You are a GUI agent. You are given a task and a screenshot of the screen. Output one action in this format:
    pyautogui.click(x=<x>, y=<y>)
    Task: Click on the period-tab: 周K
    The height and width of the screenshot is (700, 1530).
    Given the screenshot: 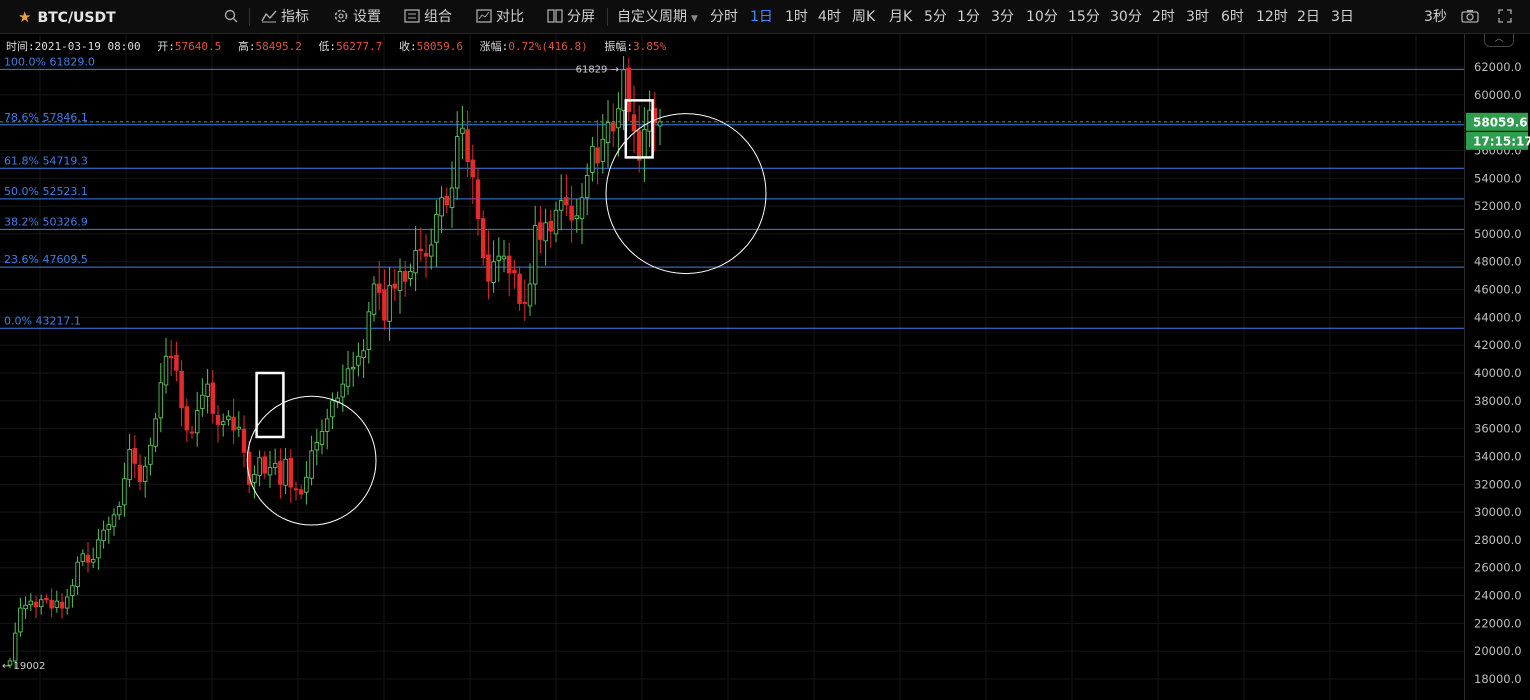 What is the action you would take?
    pyautogui.click(x=863, y=17)
    